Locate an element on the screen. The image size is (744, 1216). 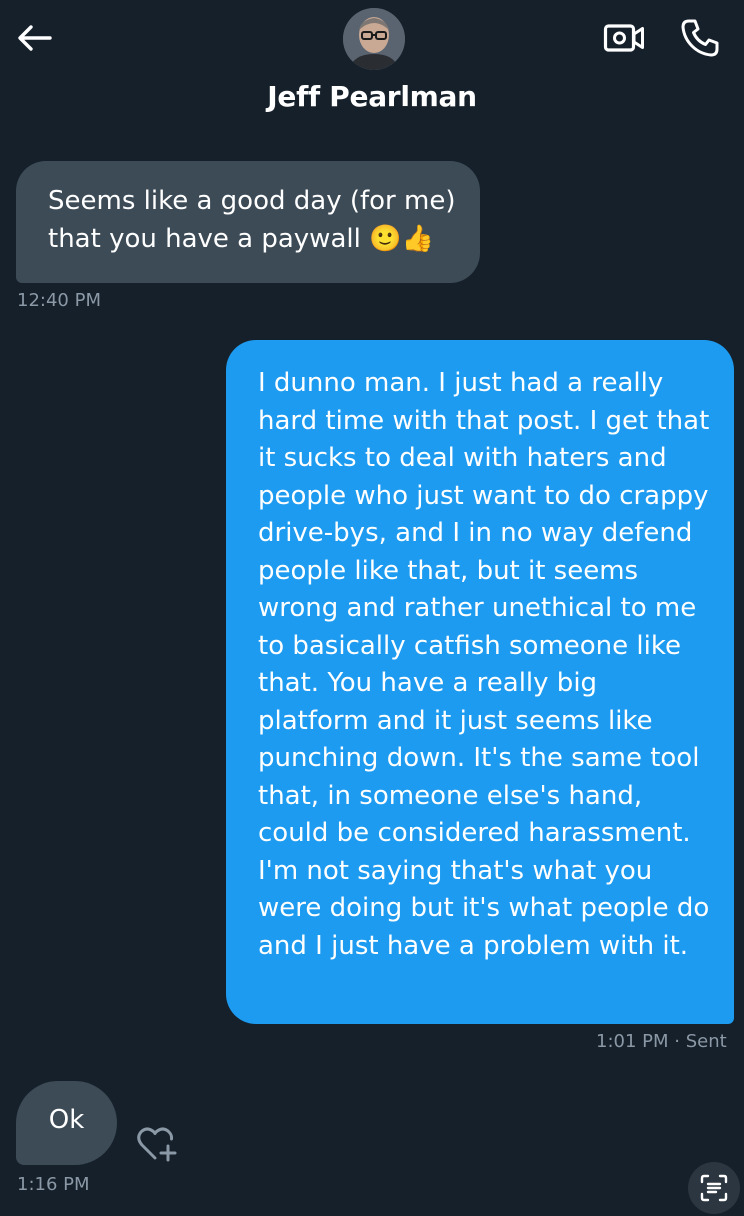
add-reaction-button is located at coordinates (157, 1144).